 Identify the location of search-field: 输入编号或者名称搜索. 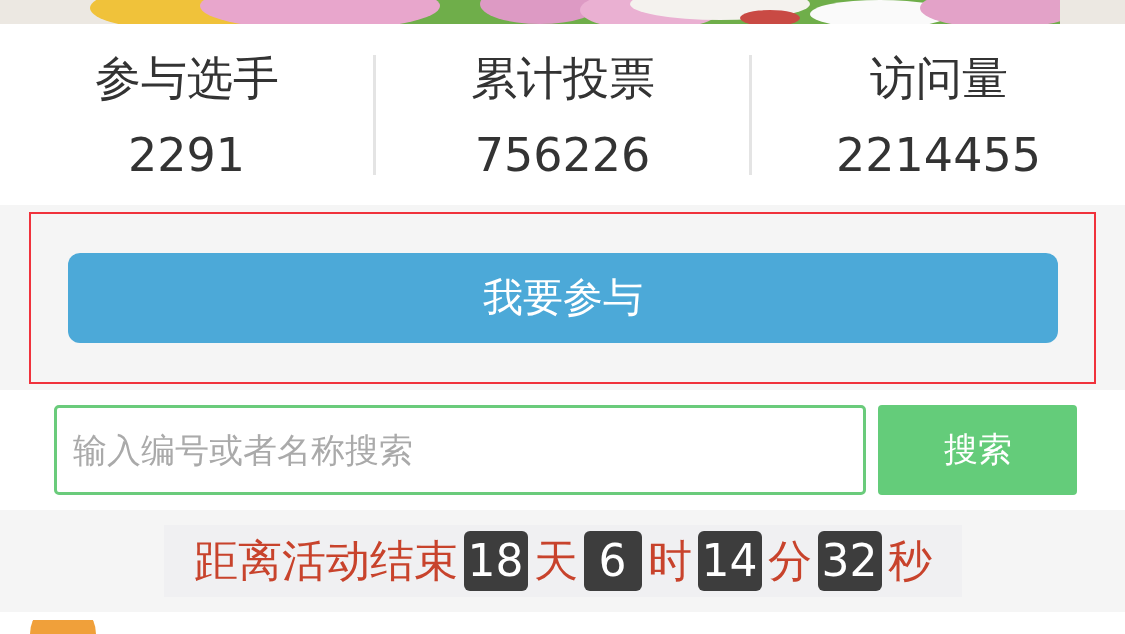
(460, 450).